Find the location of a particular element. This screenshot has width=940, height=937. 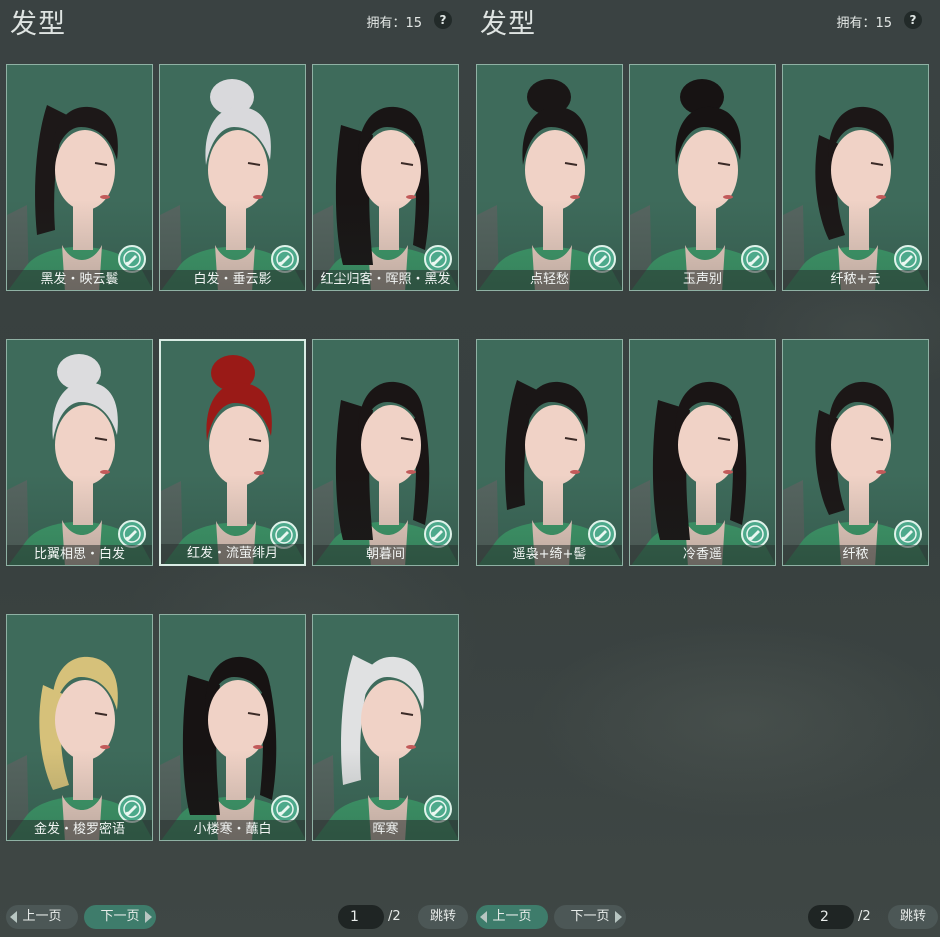

hairstyle-name: 白发・垂云影 is located at coordinates (232, 280).